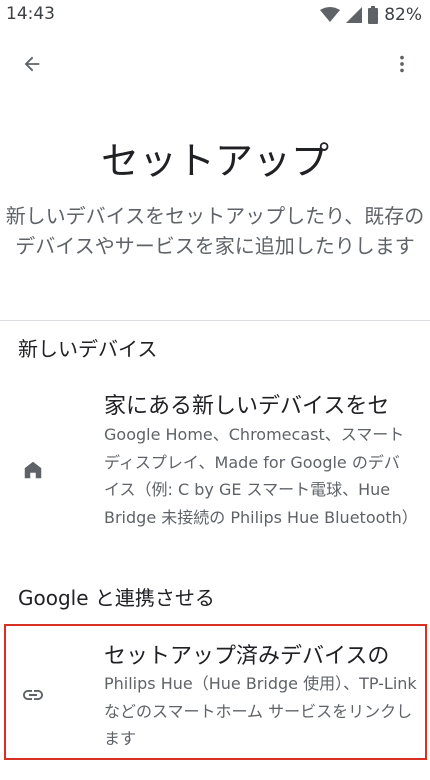 The width and height of the screenshot is (430, 780). What do you see at coordinates (30, 14) in the screenshot?
I see `status-time: 14:43` at bounding box center [30, 14].